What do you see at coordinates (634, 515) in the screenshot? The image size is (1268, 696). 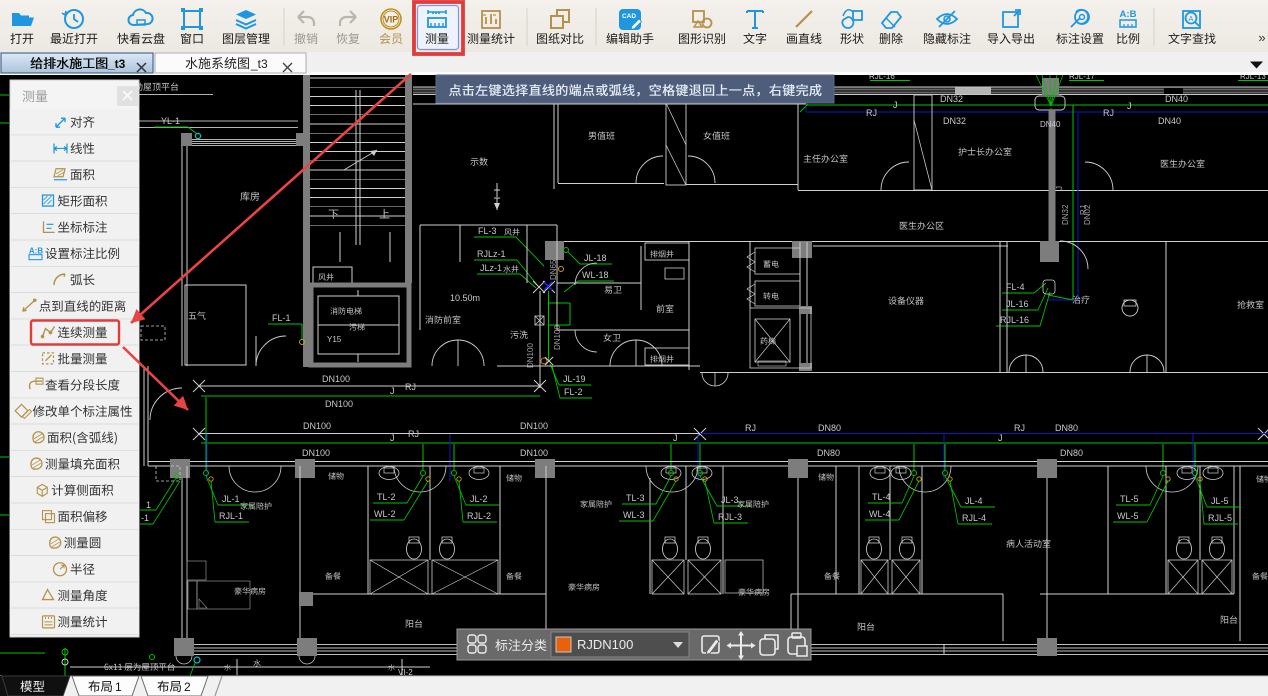 I see `svg-text: WL-3` at bounding box center [634, 515].